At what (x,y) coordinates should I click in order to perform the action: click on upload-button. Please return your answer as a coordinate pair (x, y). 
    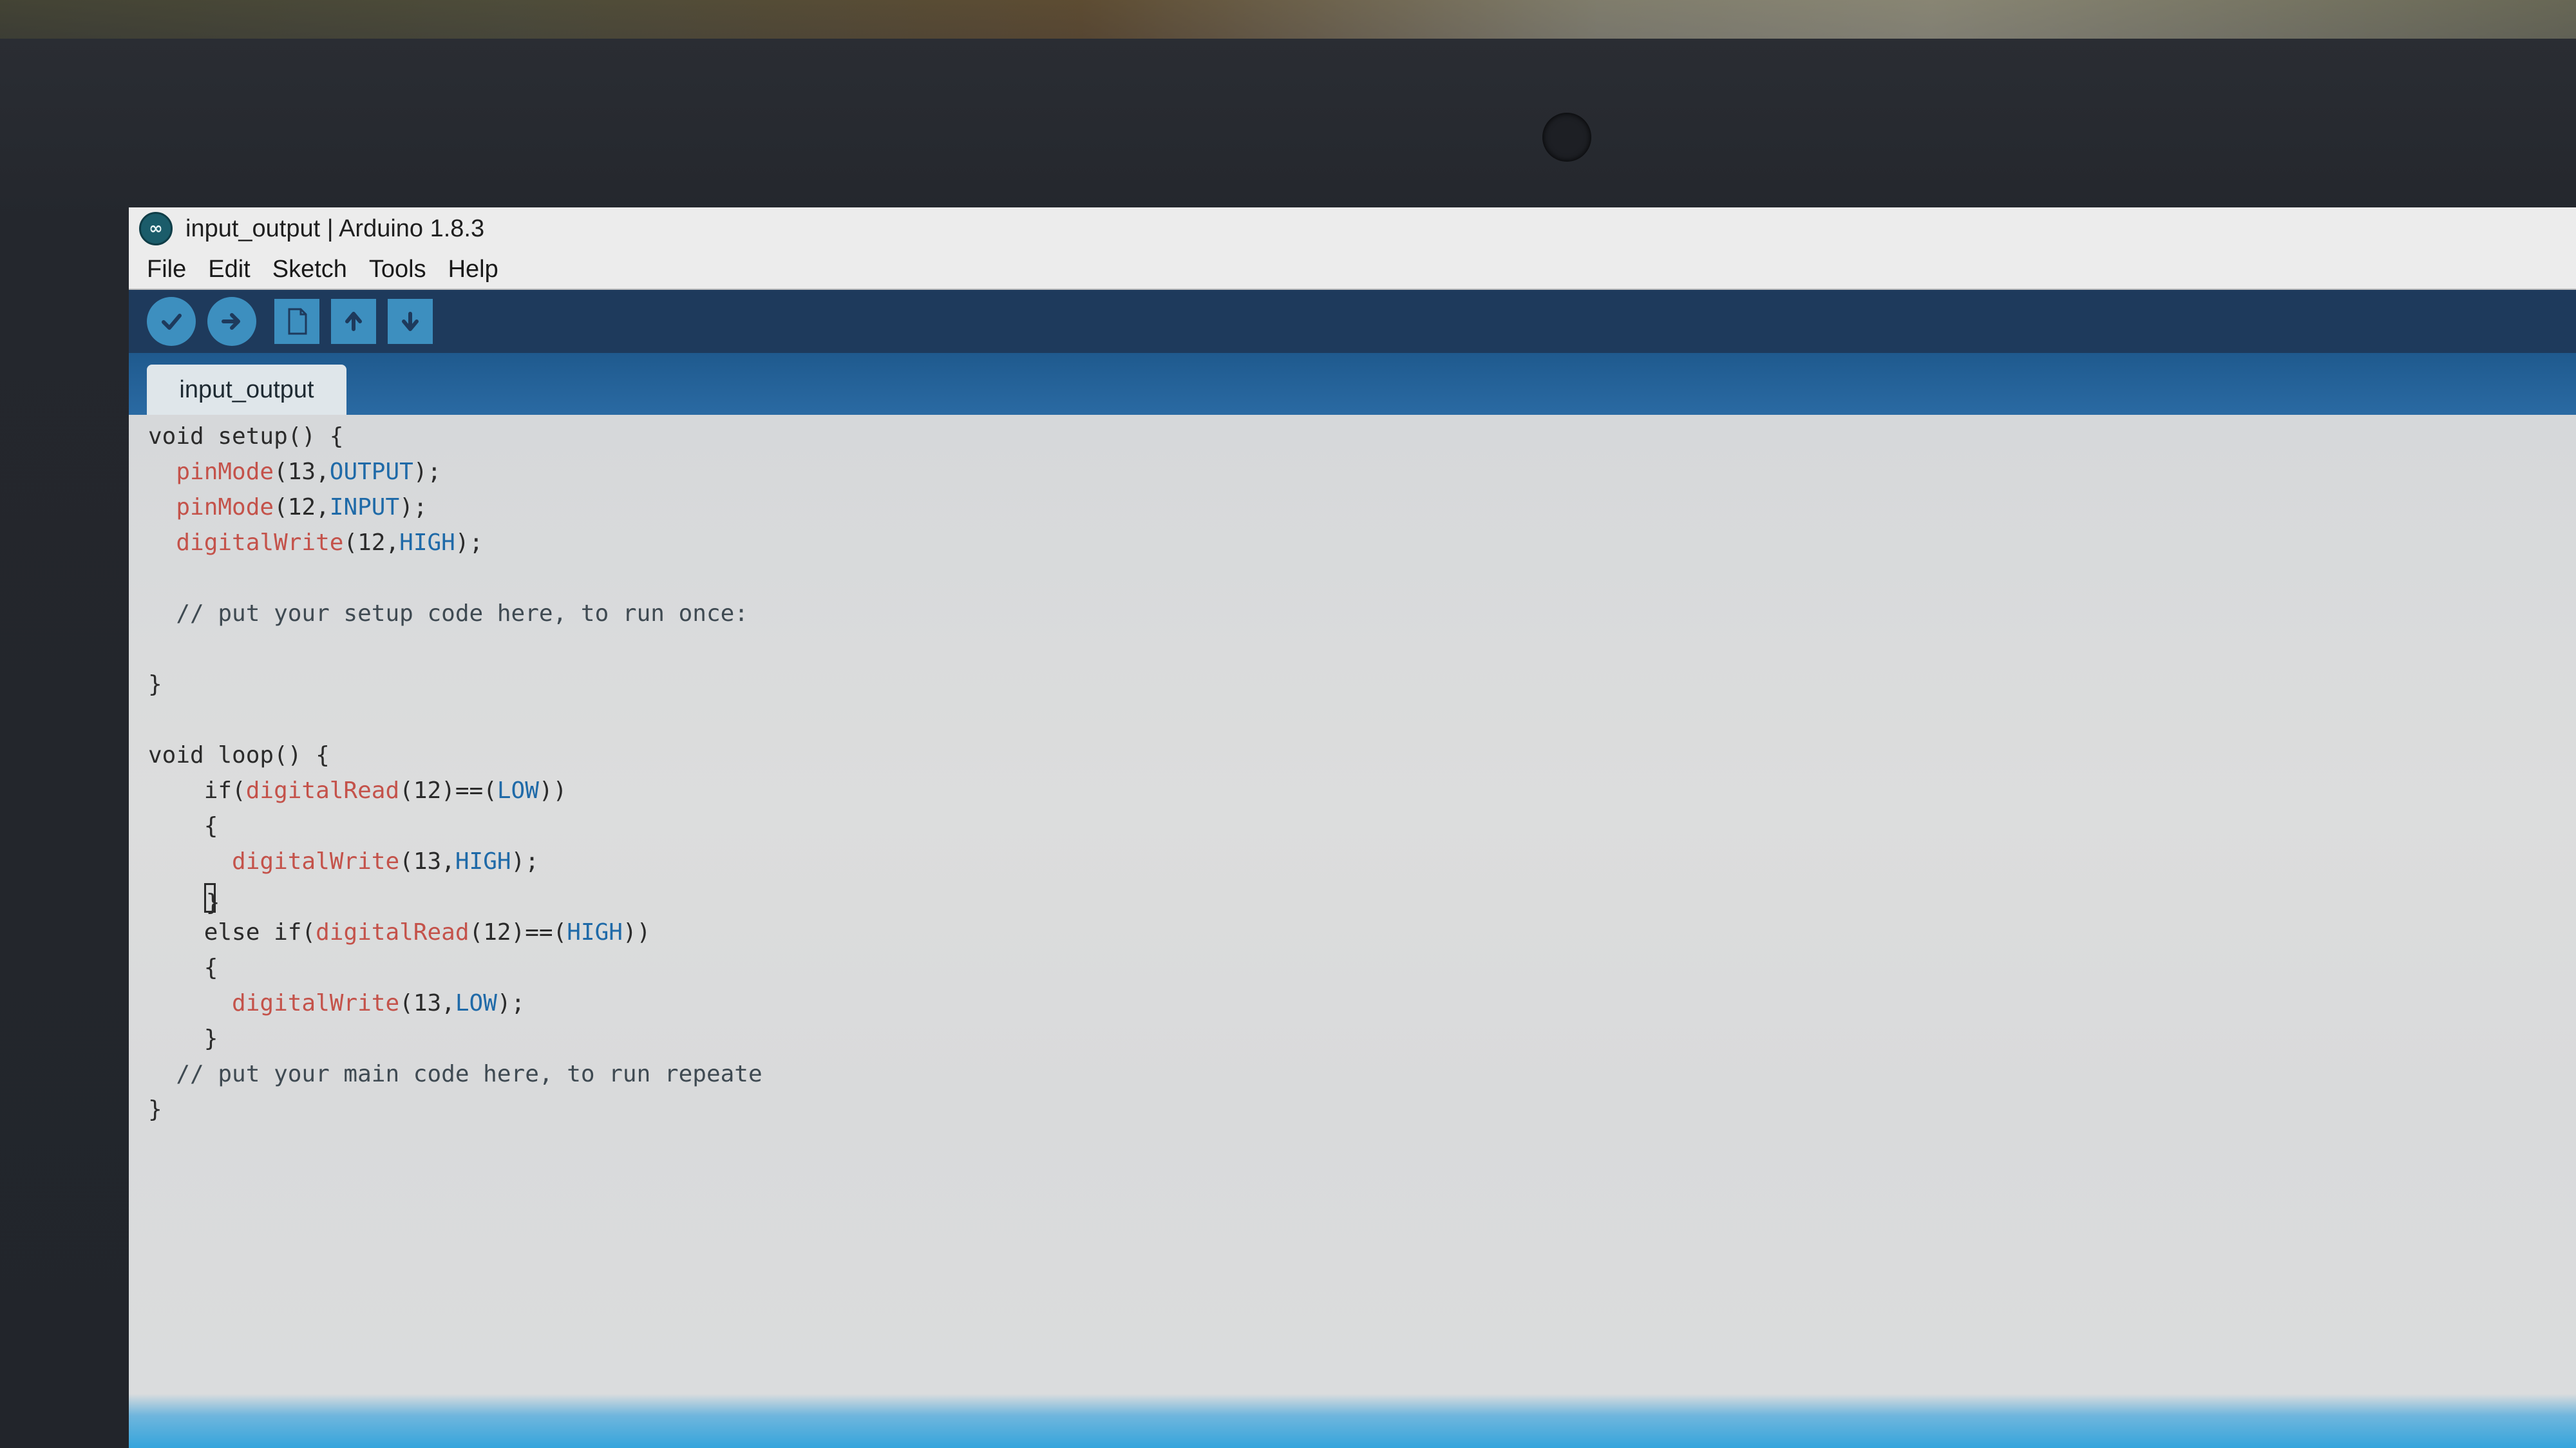
    Looking at the image, I should click on (232, 321).